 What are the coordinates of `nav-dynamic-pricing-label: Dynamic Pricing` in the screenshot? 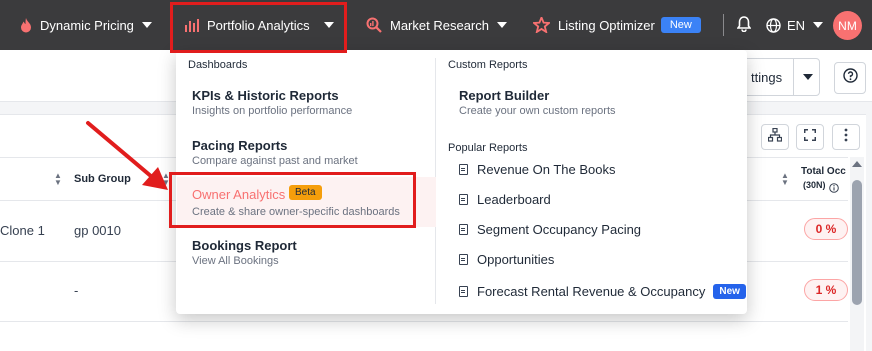 It's located at (87, 25).